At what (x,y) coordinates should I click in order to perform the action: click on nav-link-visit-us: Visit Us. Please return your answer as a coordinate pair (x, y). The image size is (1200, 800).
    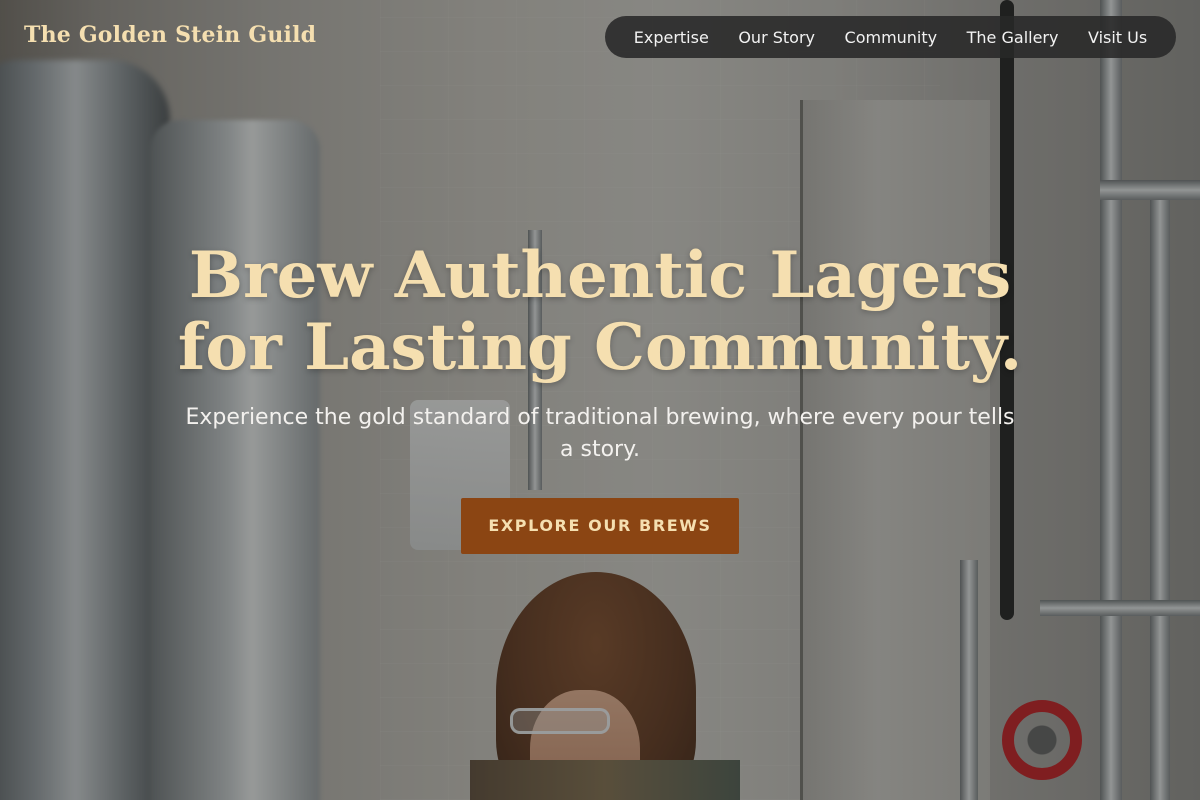
    Looking at the image, I should click on (1117, 37).